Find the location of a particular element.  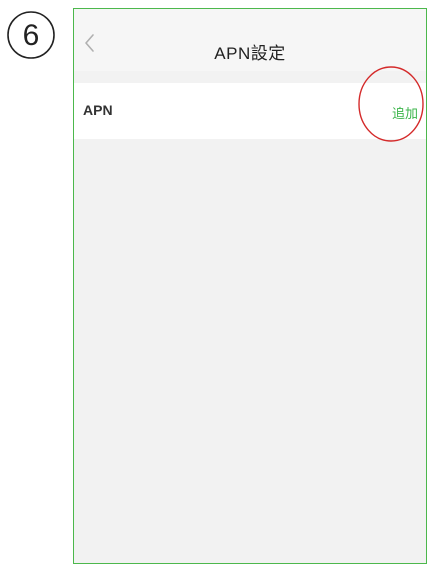

apn-row-label: APN is located at coordinates (98, 110).